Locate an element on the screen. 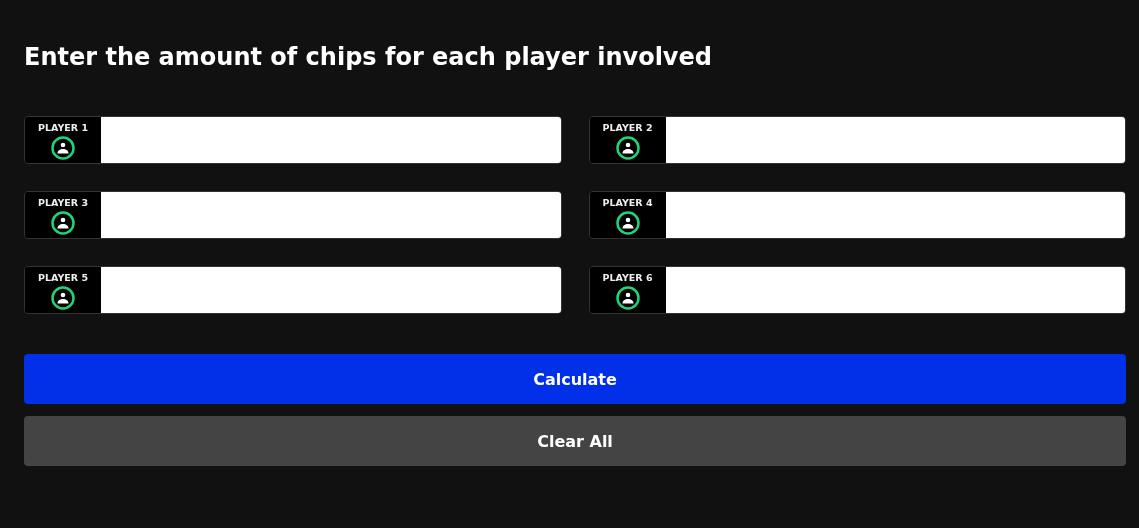 This screenshot has height=528, width=1139. player-label: PLAYER 1 is located at coordinates (63, 127).